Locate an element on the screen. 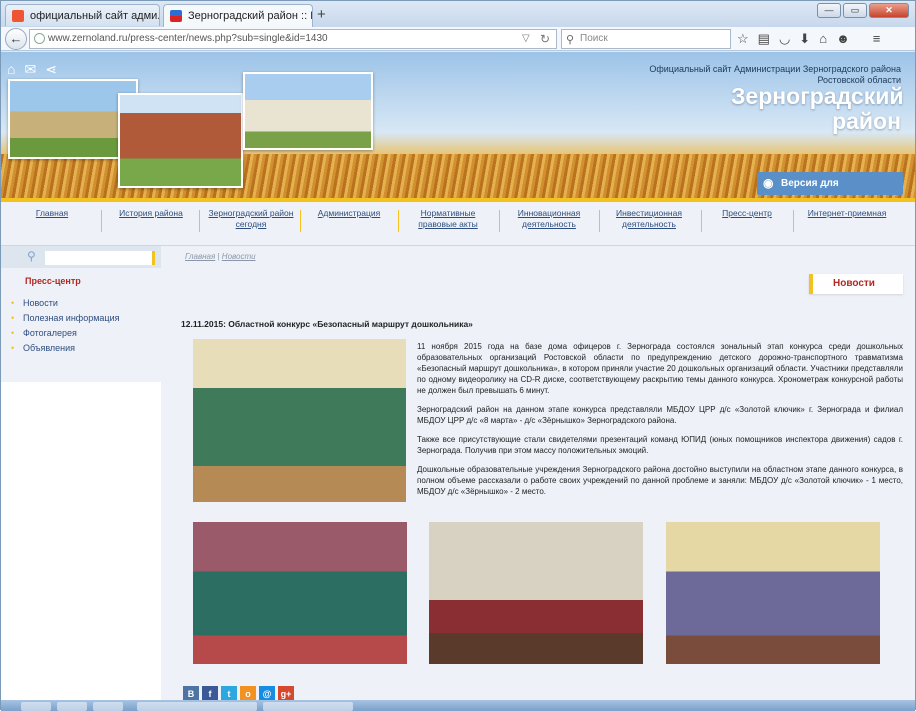  new-tab-button: + is located at coordinates (321, 14).